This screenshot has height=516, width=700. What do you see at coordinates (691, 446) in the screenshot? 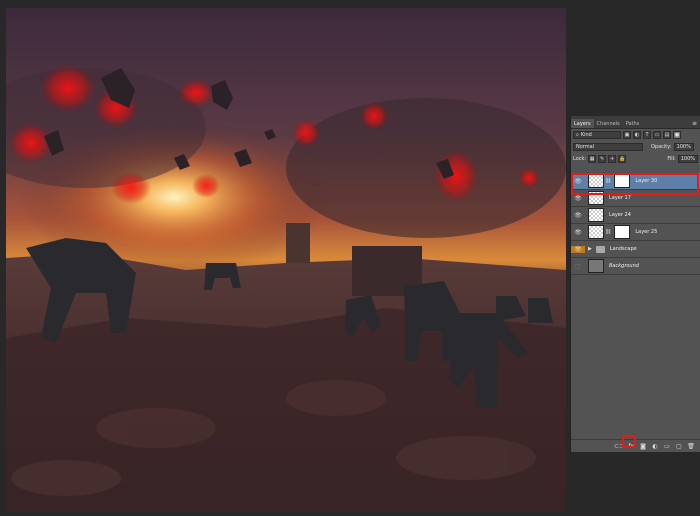
I see `delete-icon: 🗑` at bounding box center [691, 446].